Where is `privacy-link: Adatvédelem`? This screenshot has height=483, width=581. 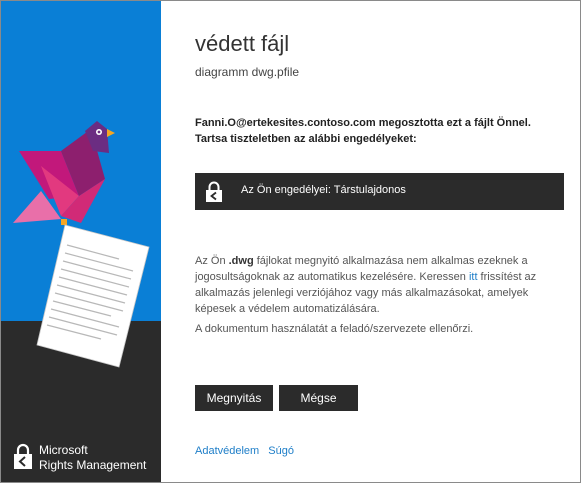 privacy-link: Adatvédelem is located at coordinates (227, 451).